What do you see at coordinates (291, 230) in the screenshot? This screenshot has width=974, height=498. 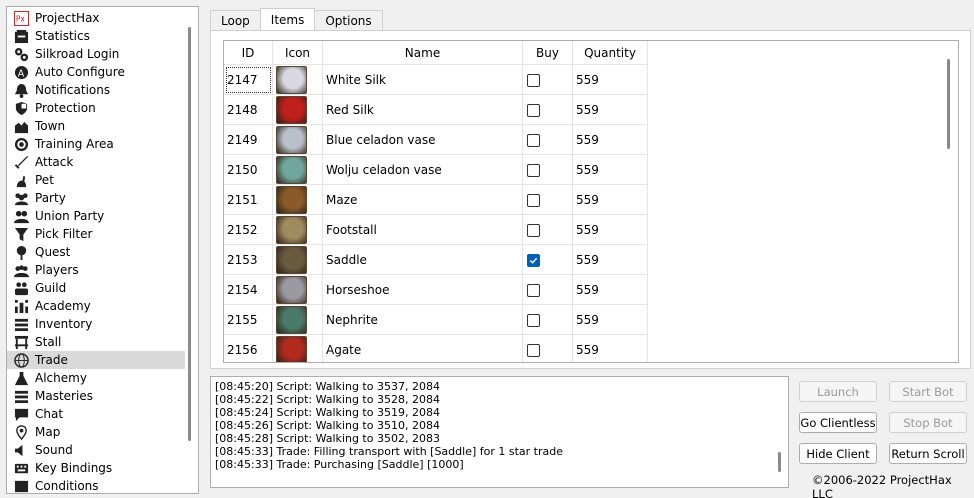 I see `footstall-icon` at bounding box center [291, 230].